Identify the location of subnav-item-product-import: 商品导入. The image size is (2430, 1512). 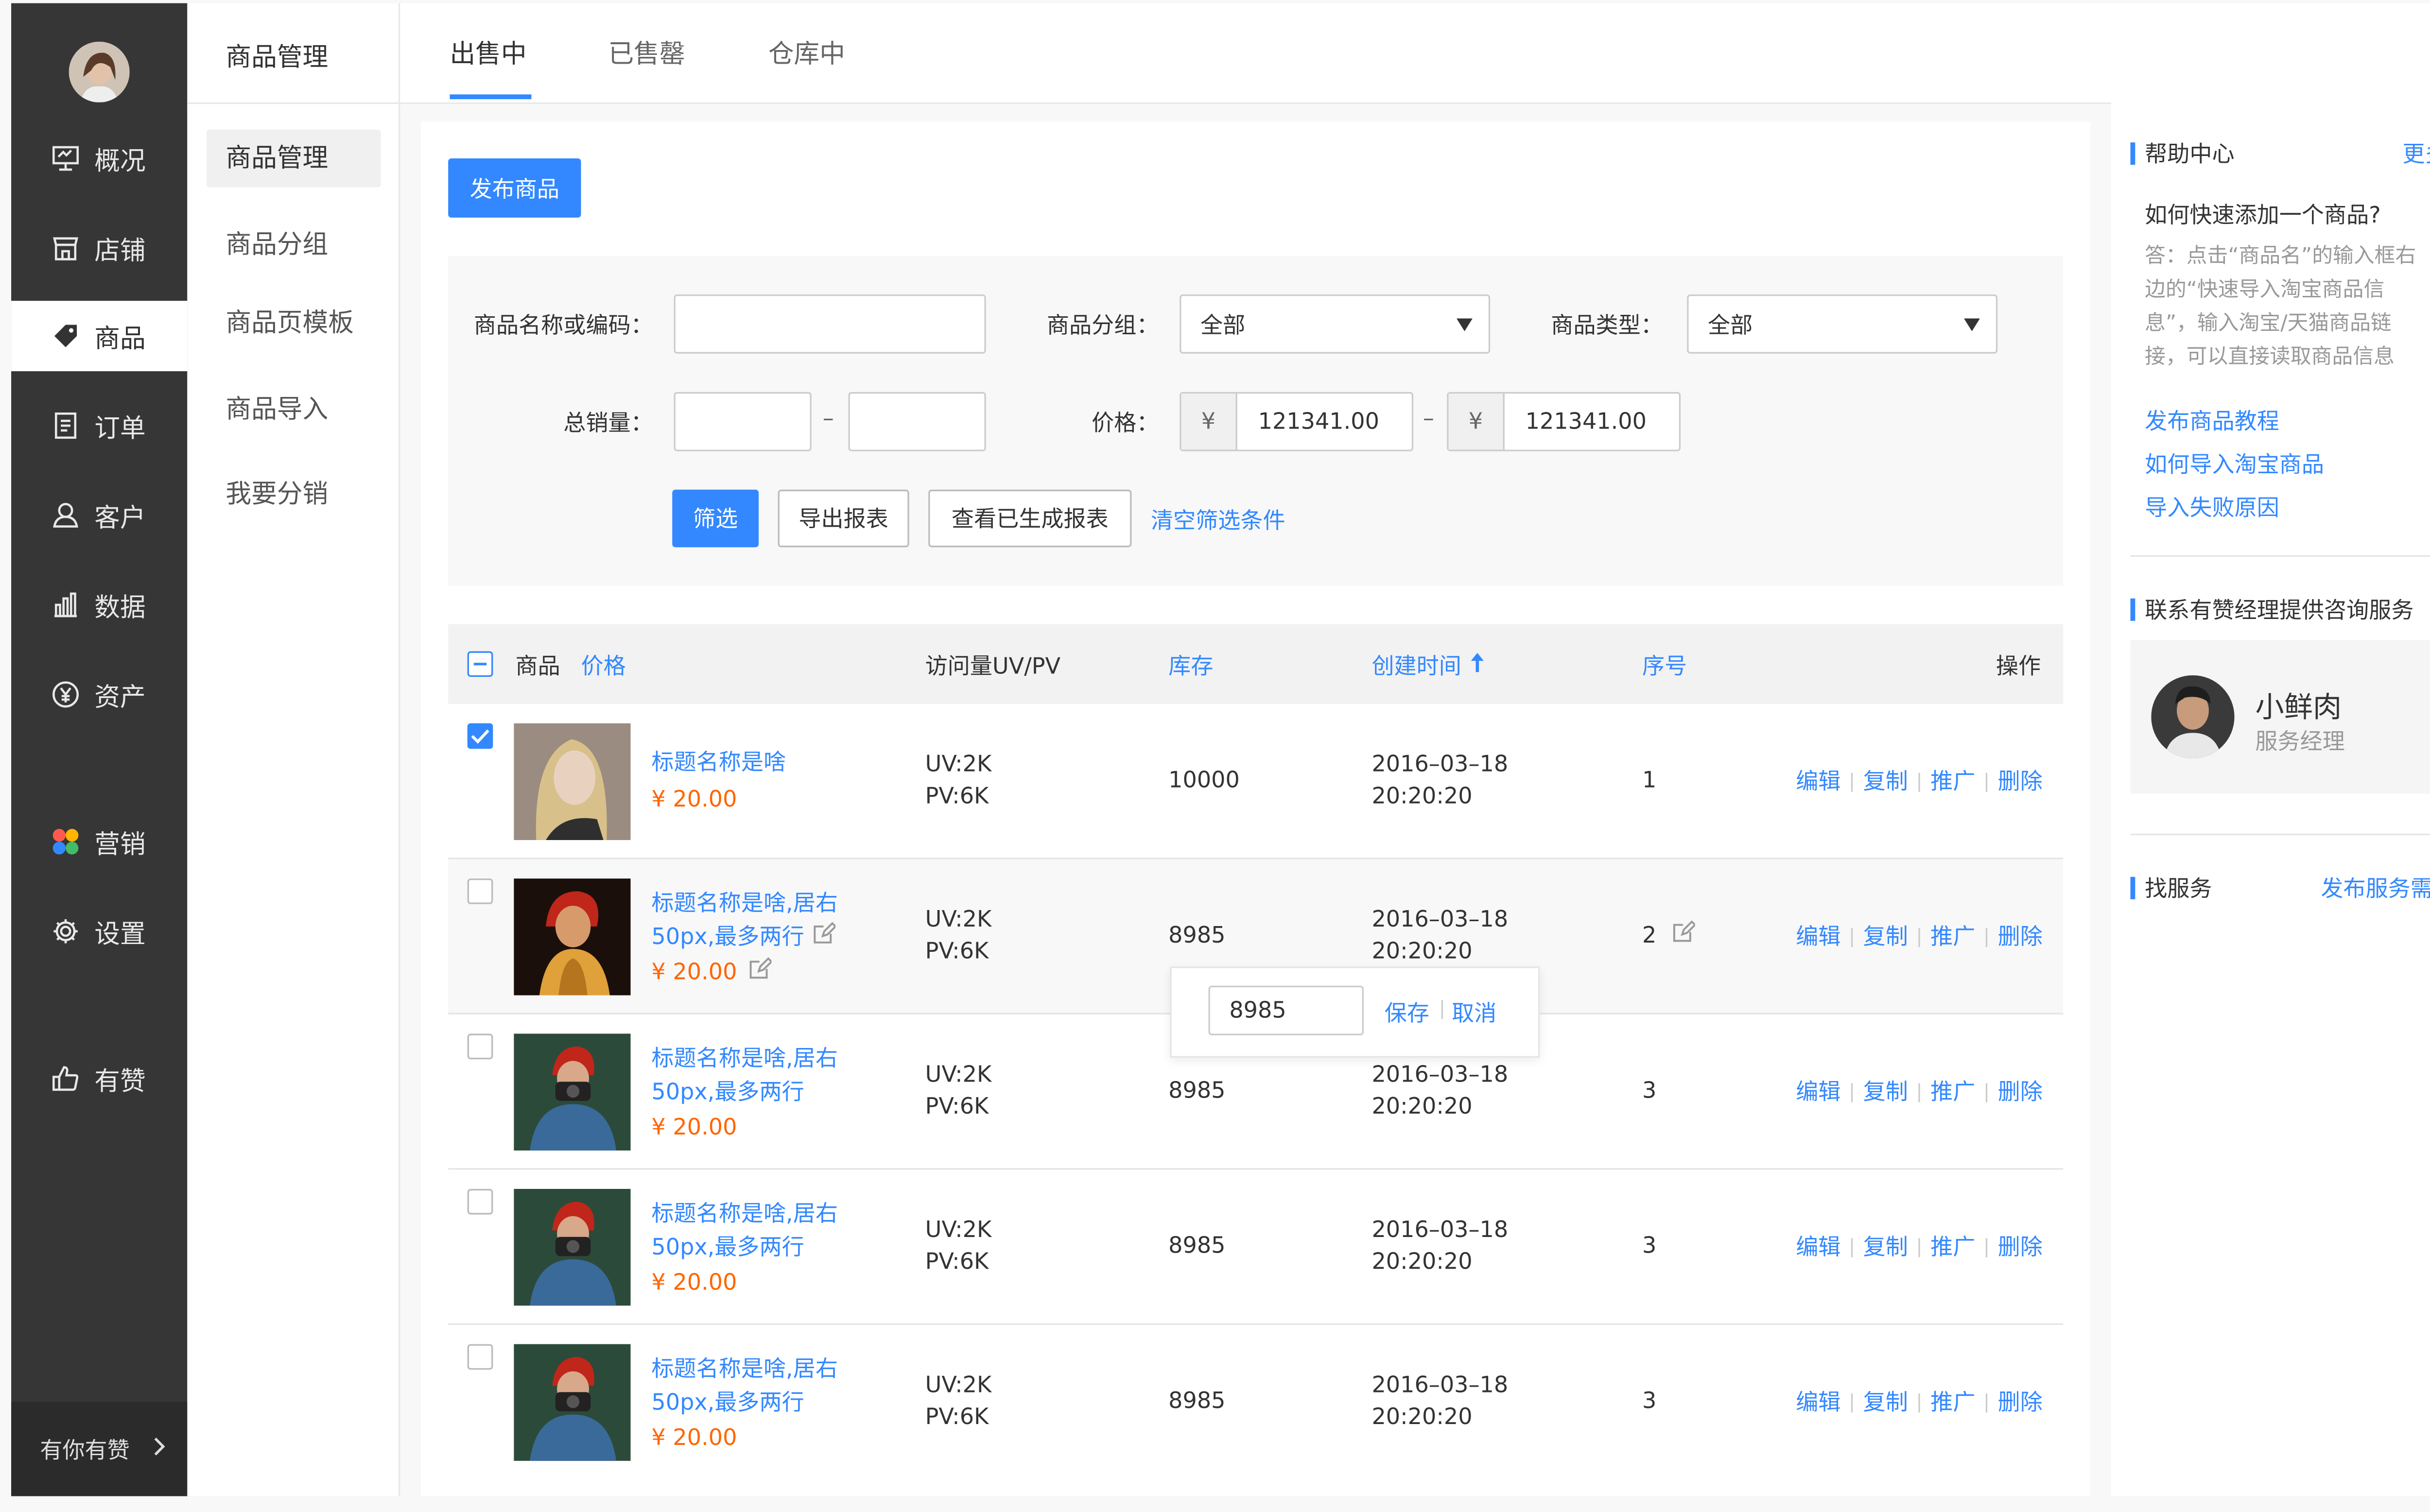
(294, 410).